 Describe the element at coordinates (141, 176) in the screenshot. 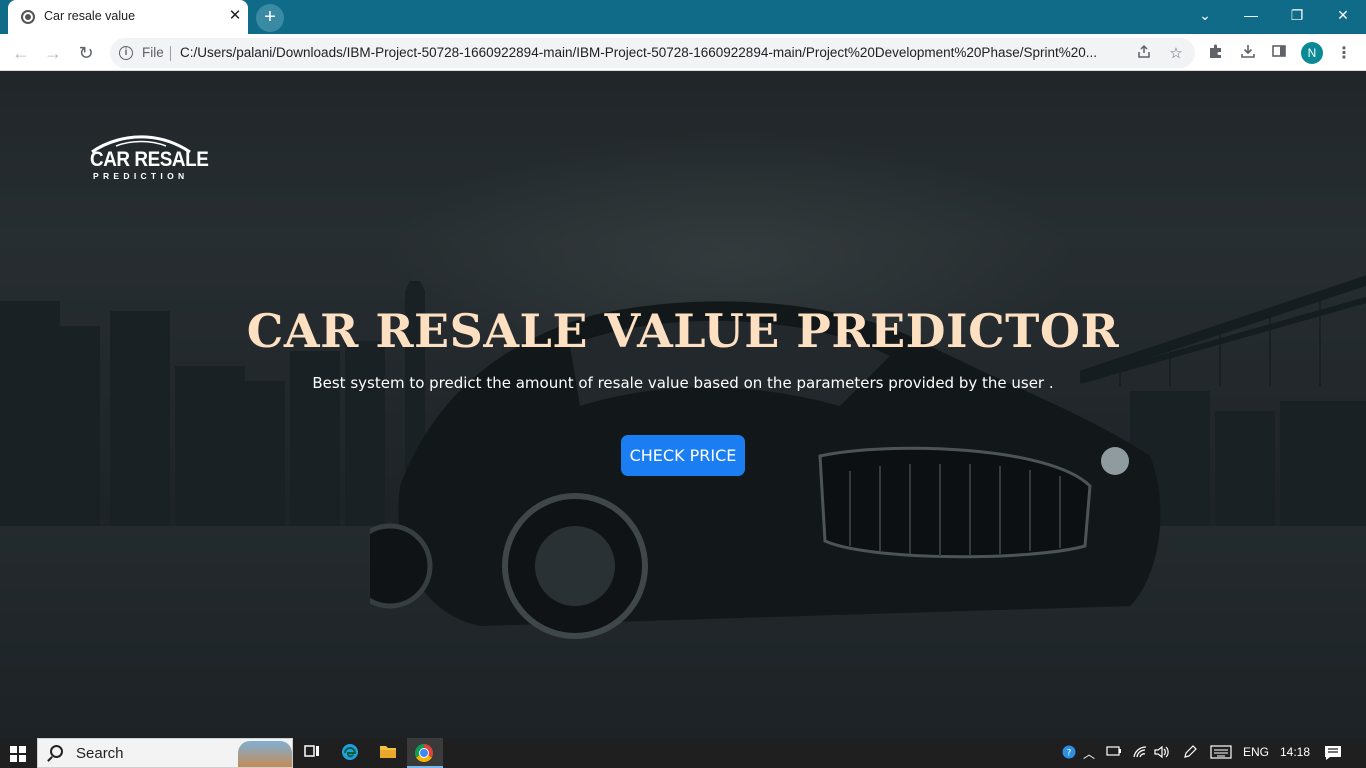

I see `logo-subtitle: PREDICTION` at that location.